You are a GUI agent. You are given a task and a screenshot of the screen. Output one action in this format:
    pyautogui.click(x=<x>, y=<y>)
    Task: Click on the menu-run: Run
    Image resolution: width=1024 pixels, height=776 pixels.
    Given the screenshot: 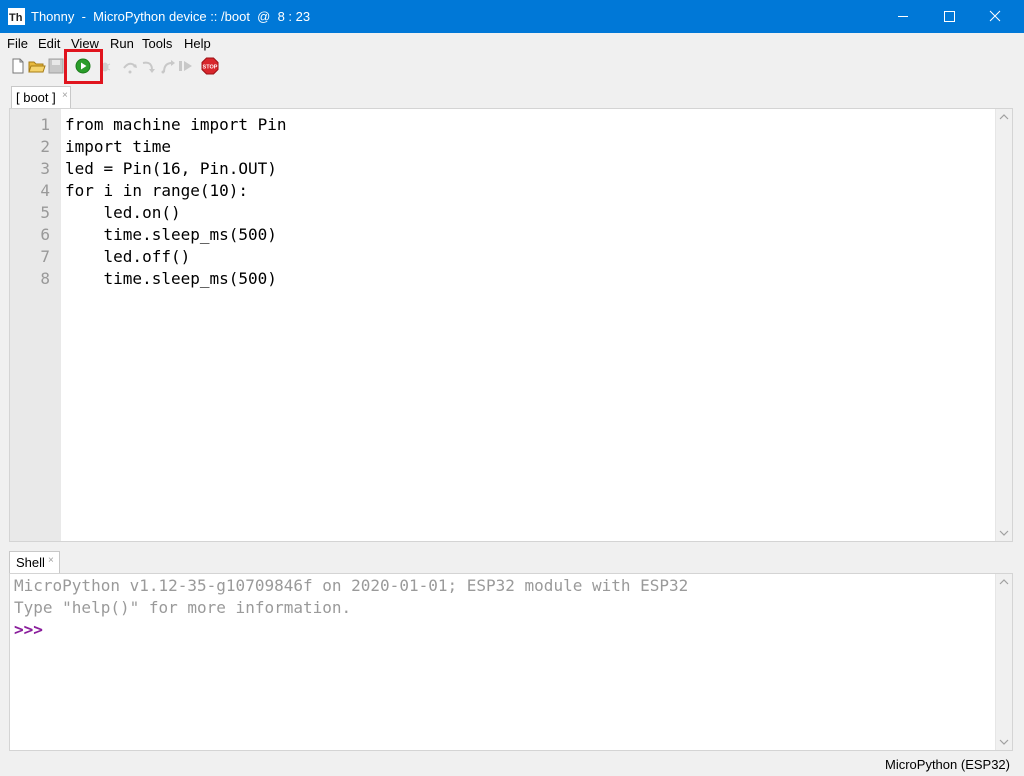 What is the action you would take?
    pyautogui.click(x=122, y=43)
    